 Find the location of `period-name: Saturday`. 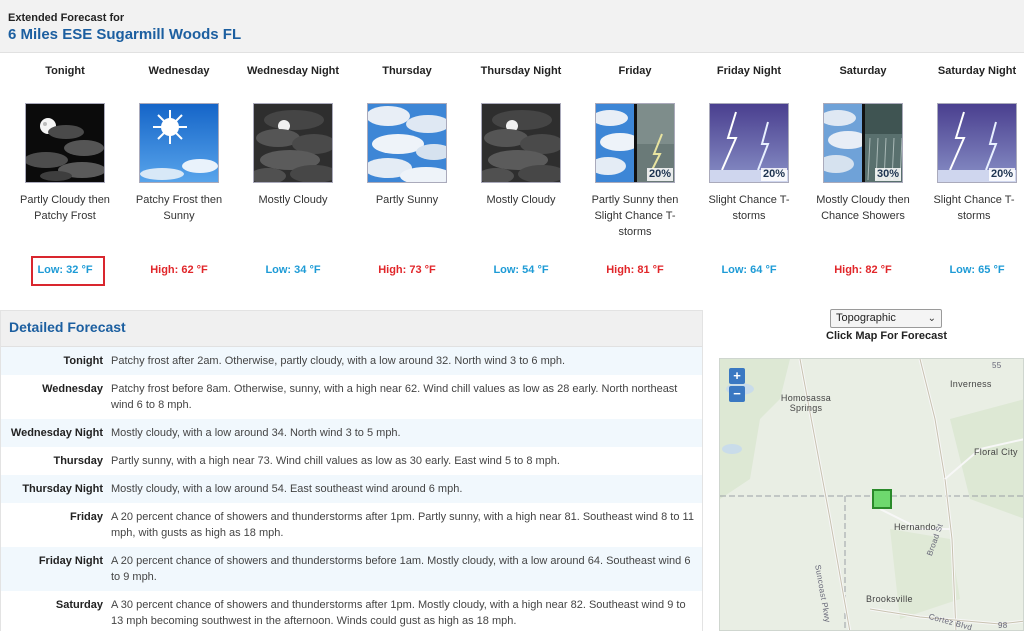

period-name: Saturday is located at coordinates (863, 71).